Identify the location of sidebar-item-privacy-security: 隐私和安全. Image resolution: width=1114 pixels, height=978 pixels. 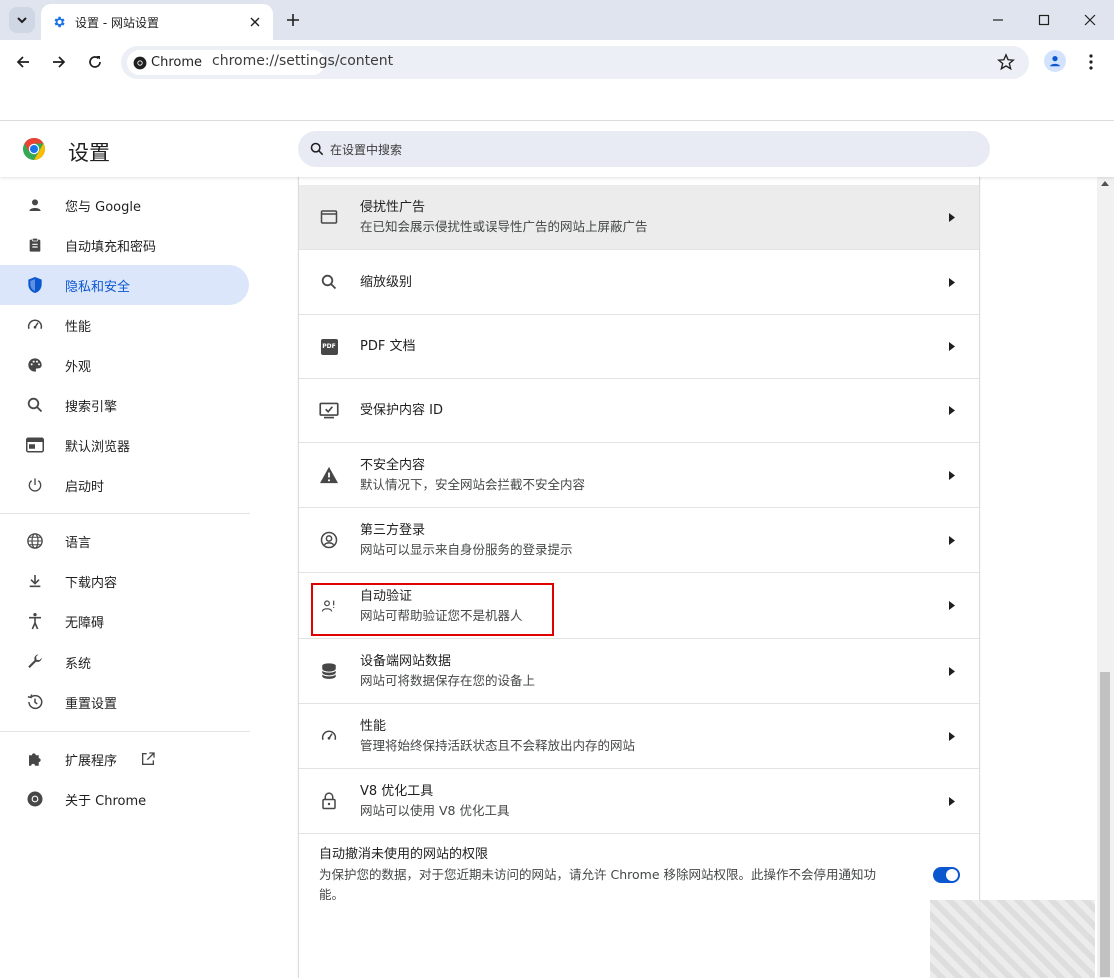
(124, 285).